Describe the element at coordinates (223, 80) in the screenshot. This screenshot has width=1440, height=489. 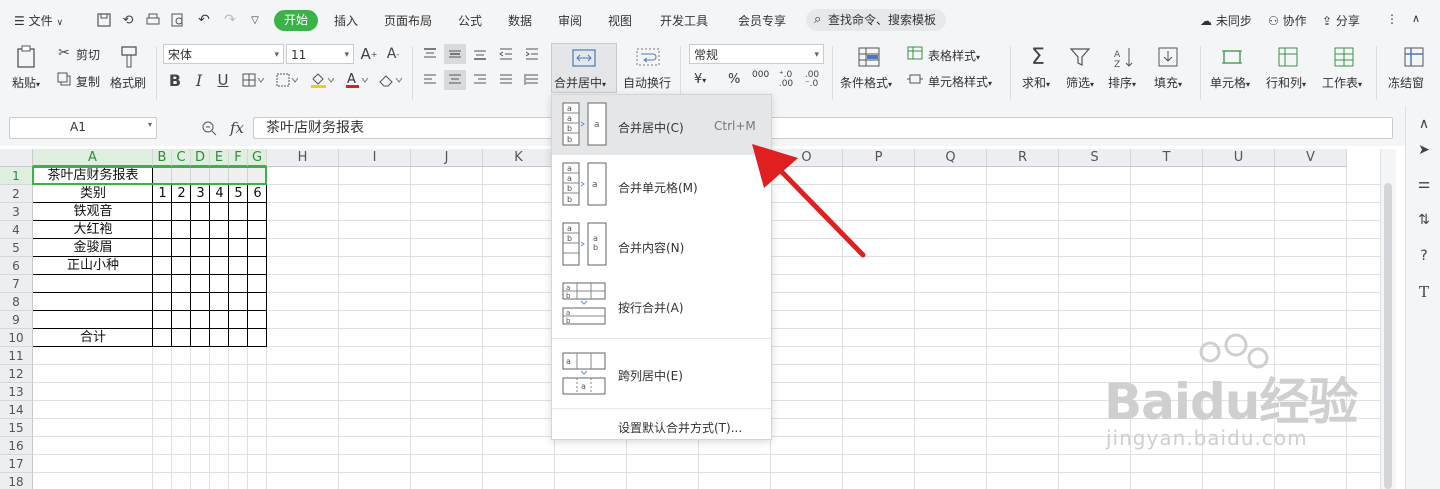
I see `underline-icon: U` at that location.